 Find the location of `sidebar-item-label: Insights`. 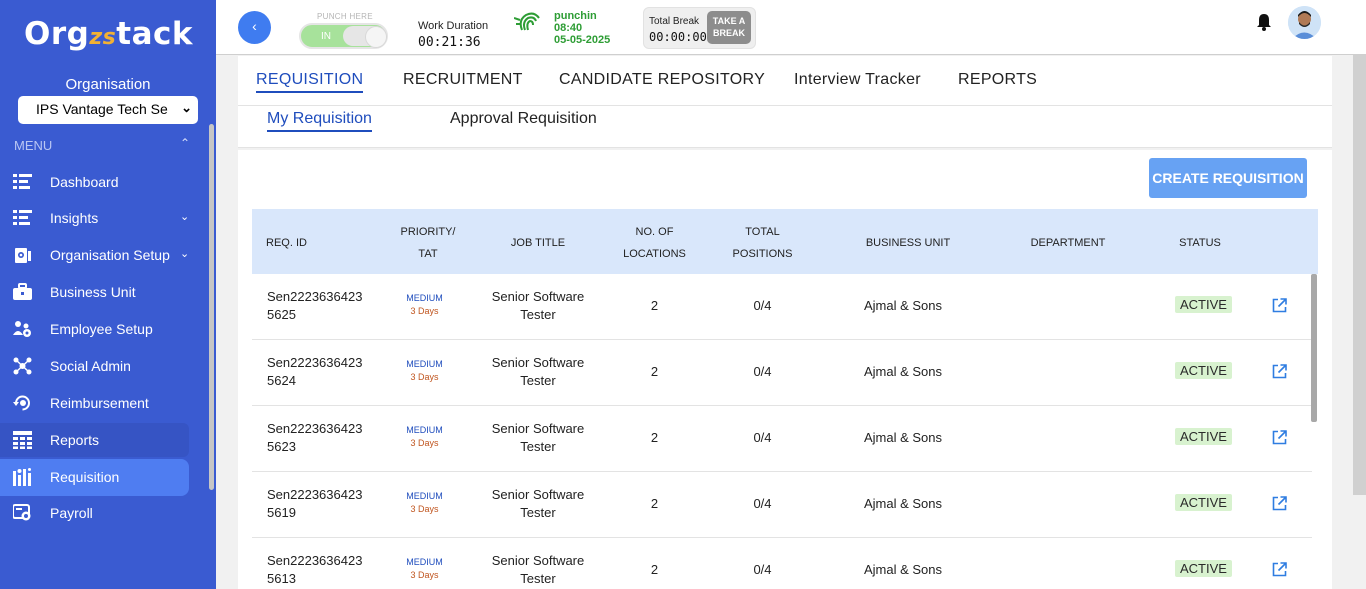

sidebar-item-label: Insights is located at coordinates (74, 218).